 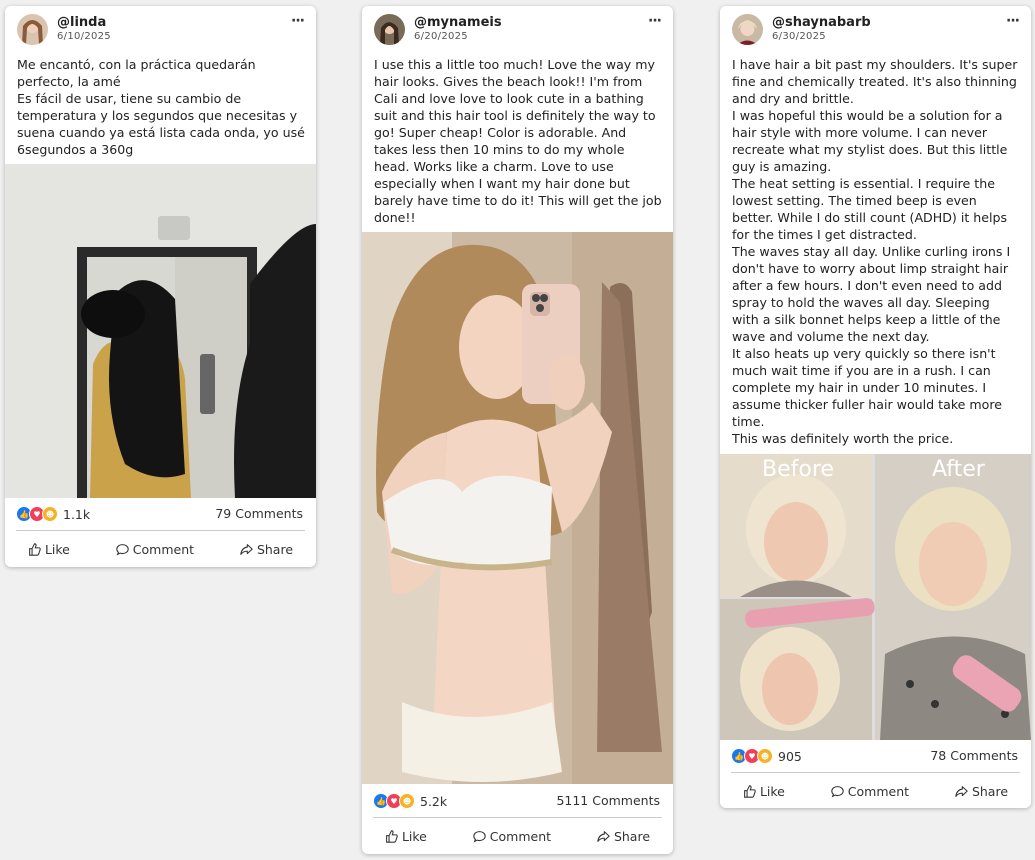 What do you see at coordinates (160, 515) in the screenshot?
I see `post-stats: 👍 ♥ ☻ 1.1k 79 Comments` at bounding box center [160, 515].